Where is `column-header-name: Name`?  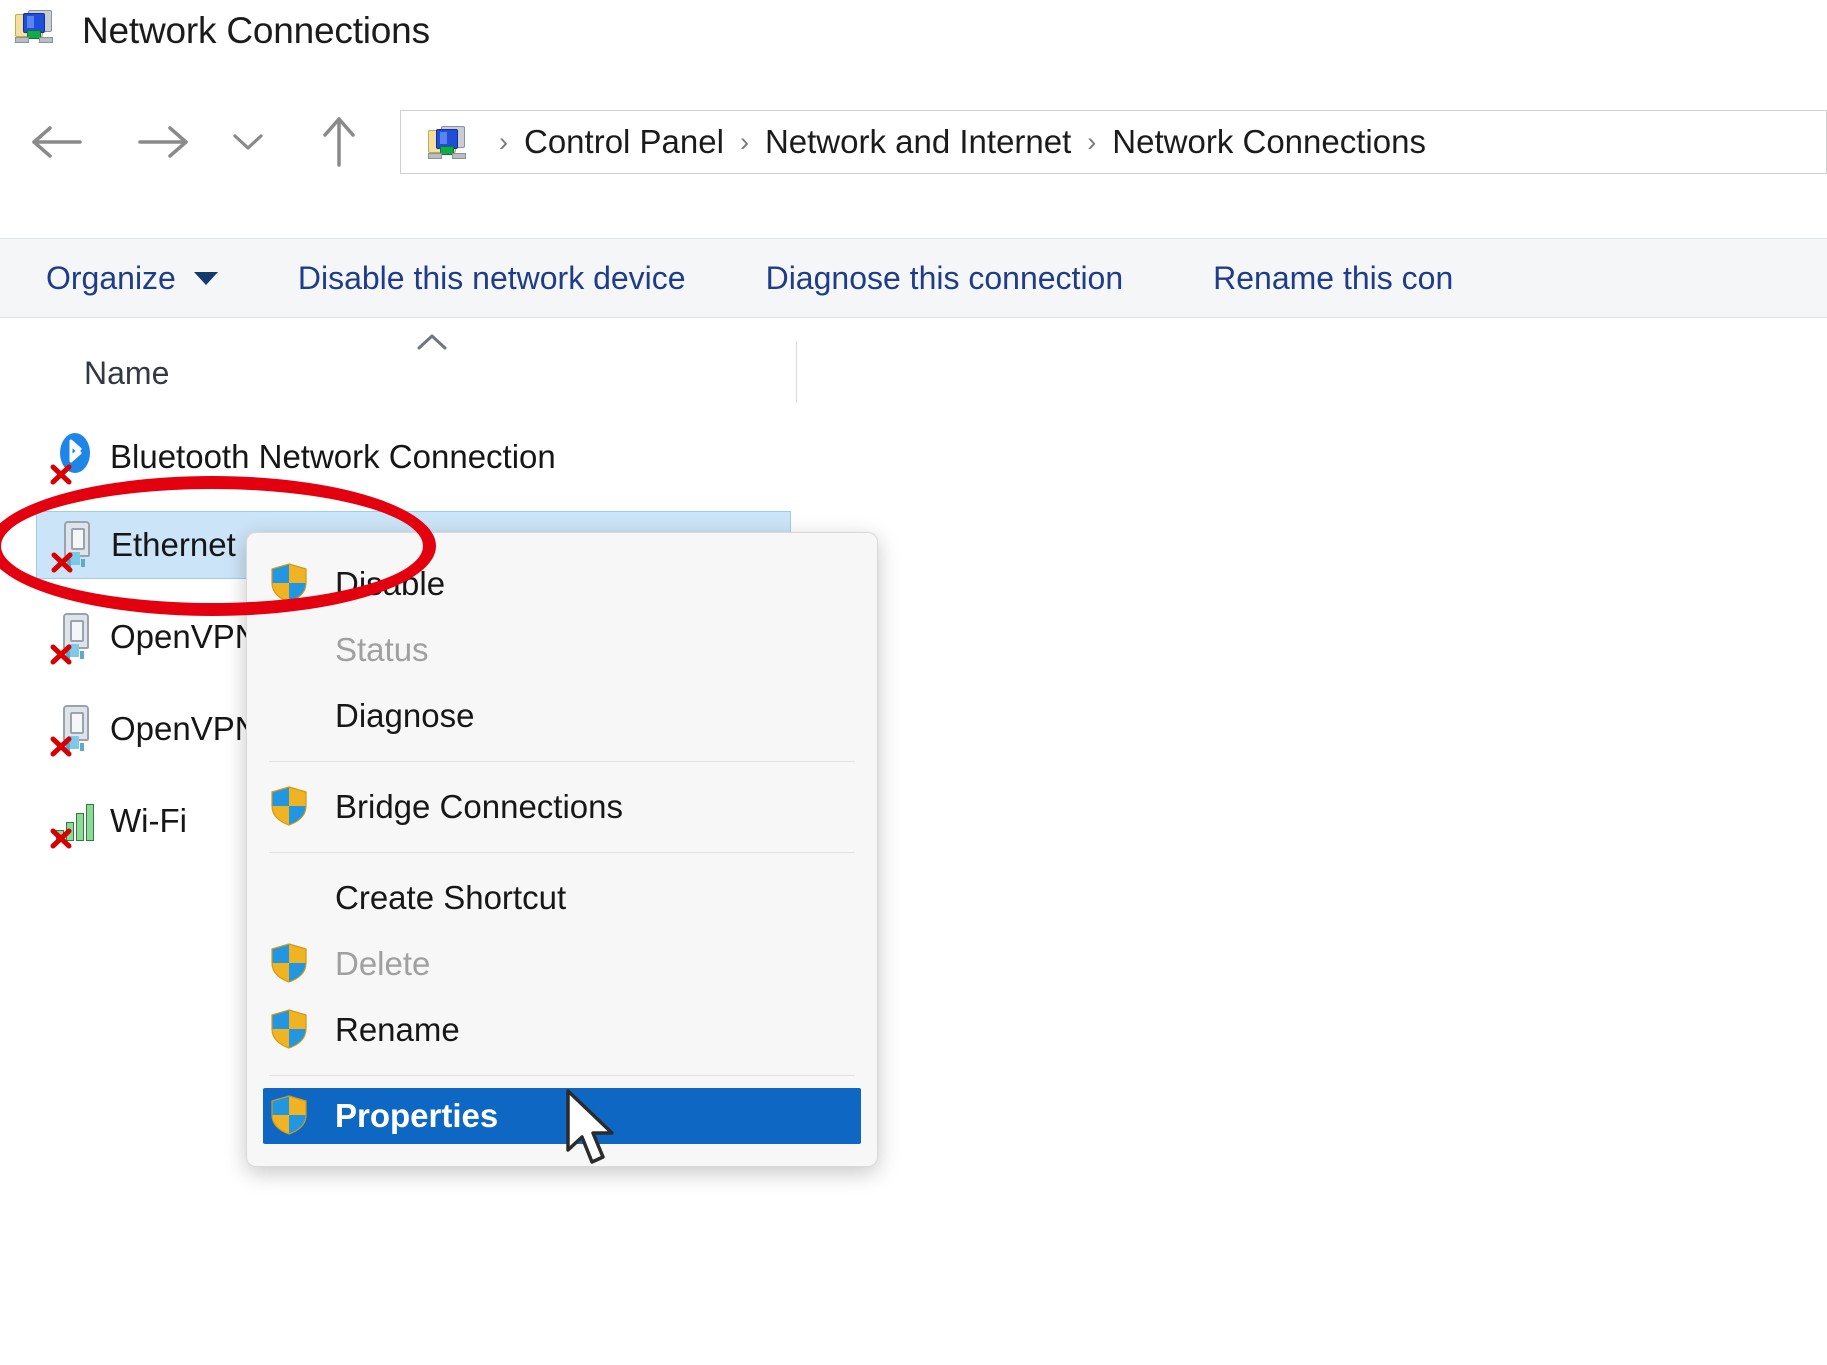 column-header-name: Name is located at coordinates (126, 373).